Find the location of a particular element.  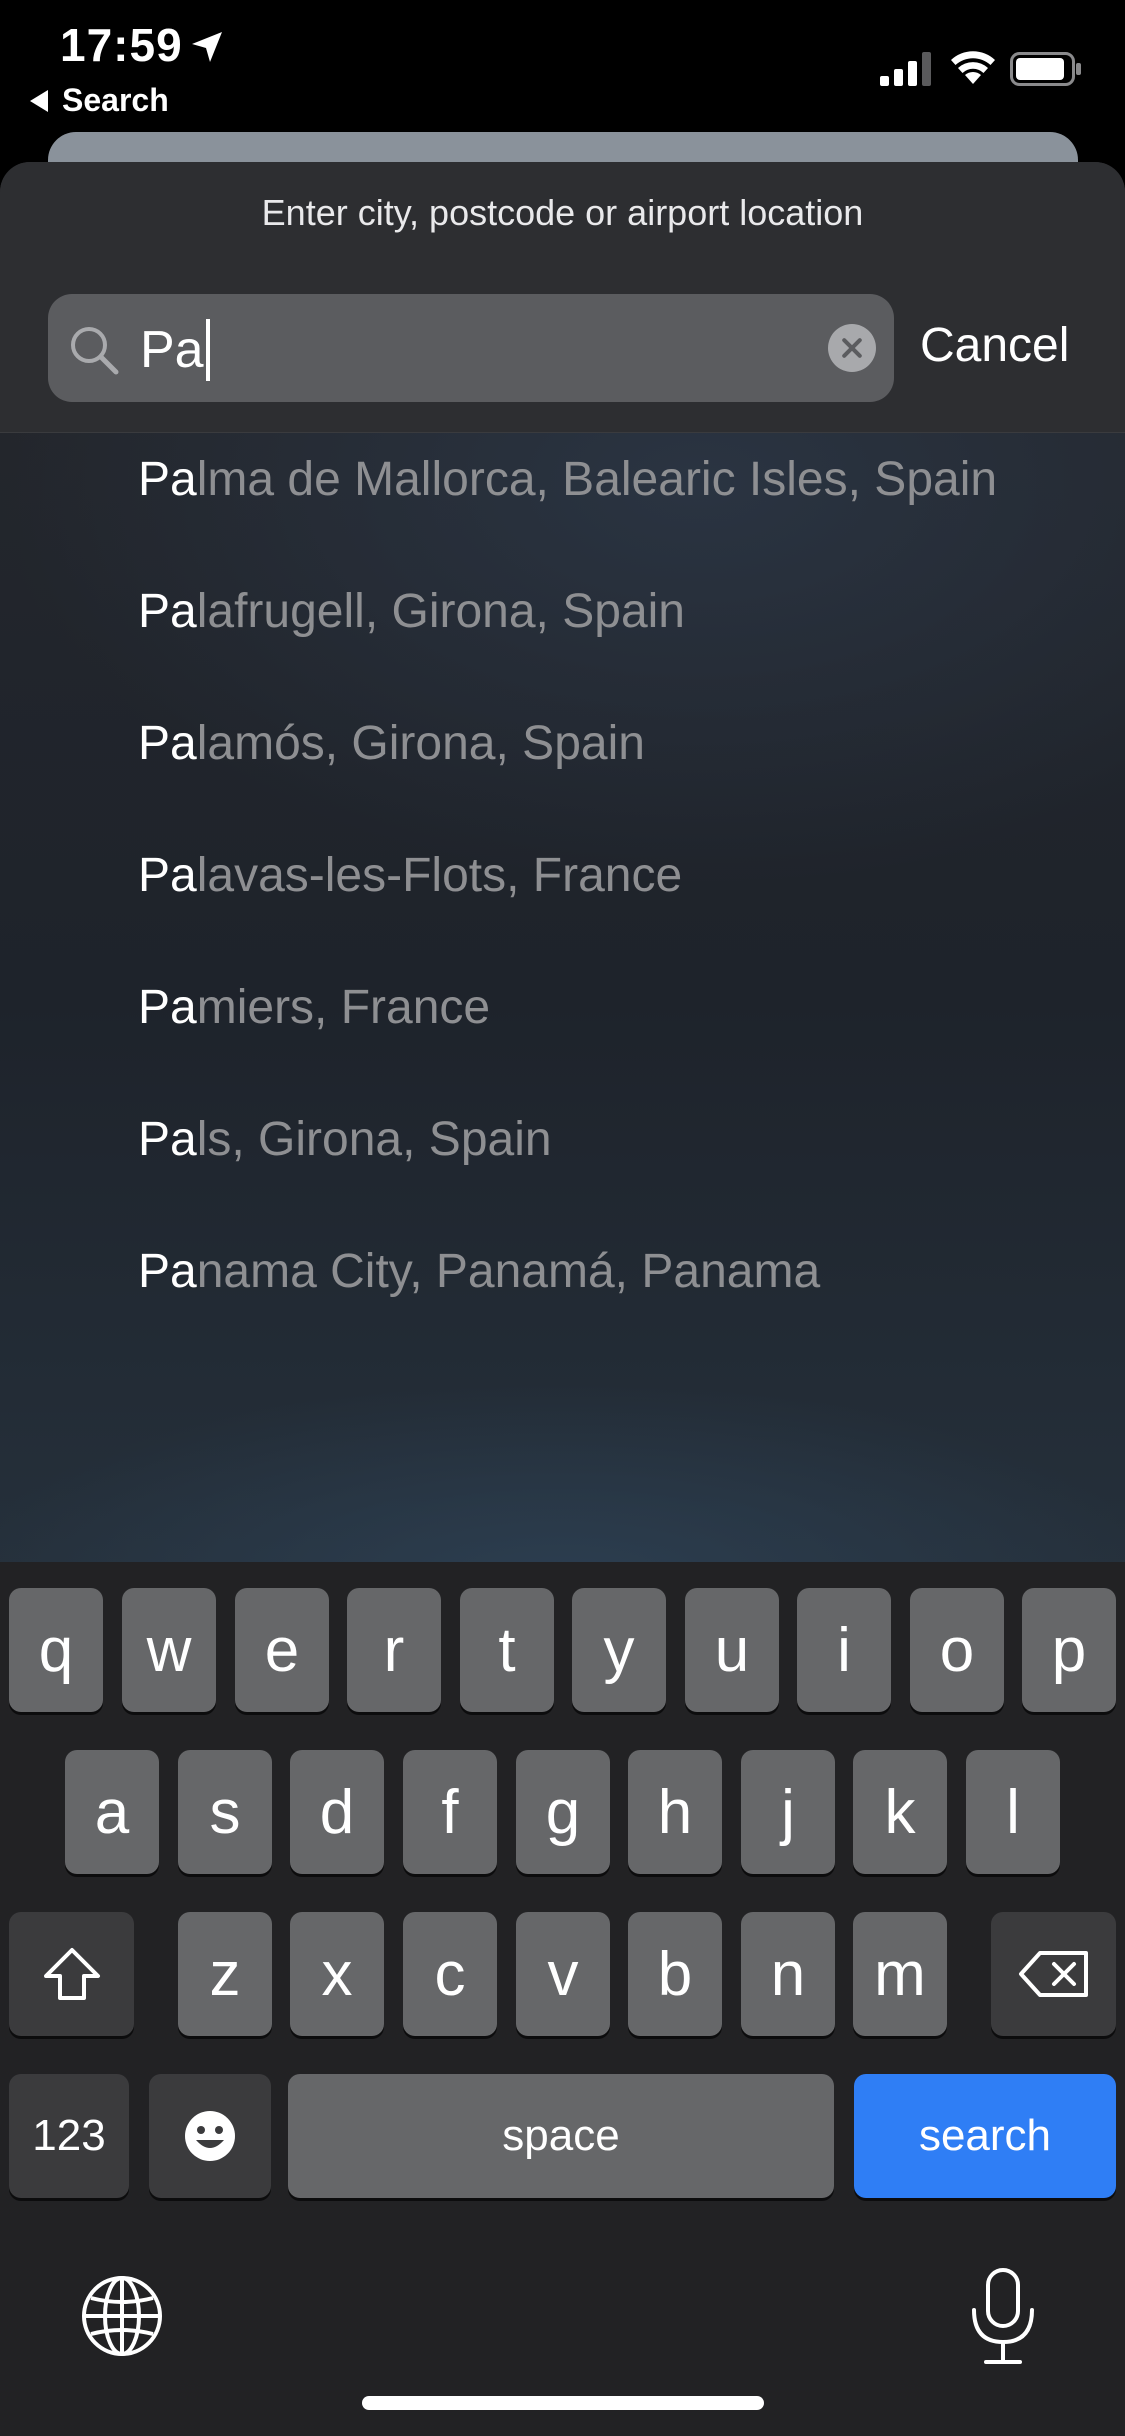

key-h: h is located at coordinates (675, 1812).